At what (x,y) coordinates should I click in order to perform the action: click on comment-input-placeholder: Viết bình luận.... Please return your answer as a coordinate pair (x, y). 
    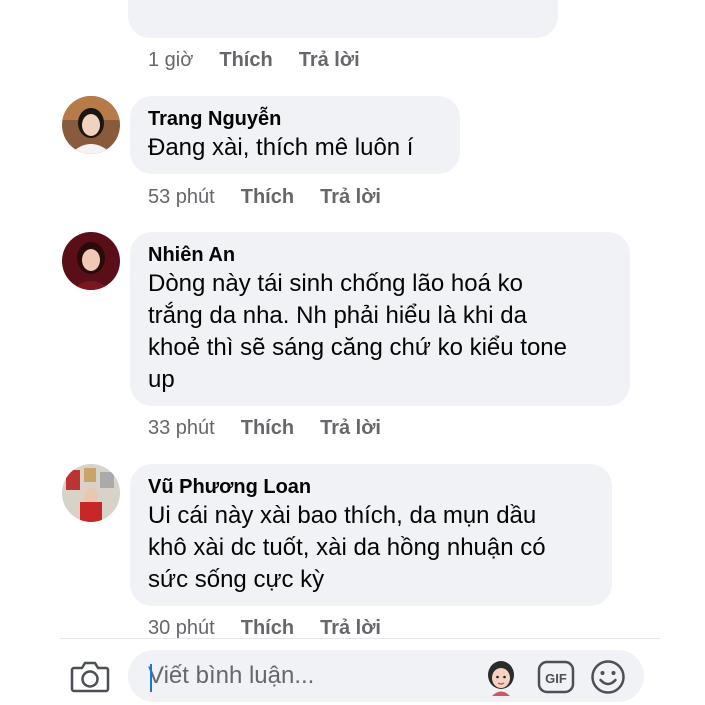
    Looking at the image, I should click on (231, 676).